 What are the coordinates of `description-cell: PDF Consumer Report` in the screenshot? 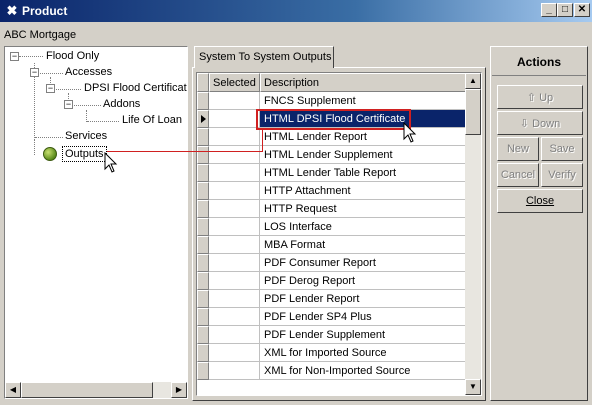 It's located at (363, 263).